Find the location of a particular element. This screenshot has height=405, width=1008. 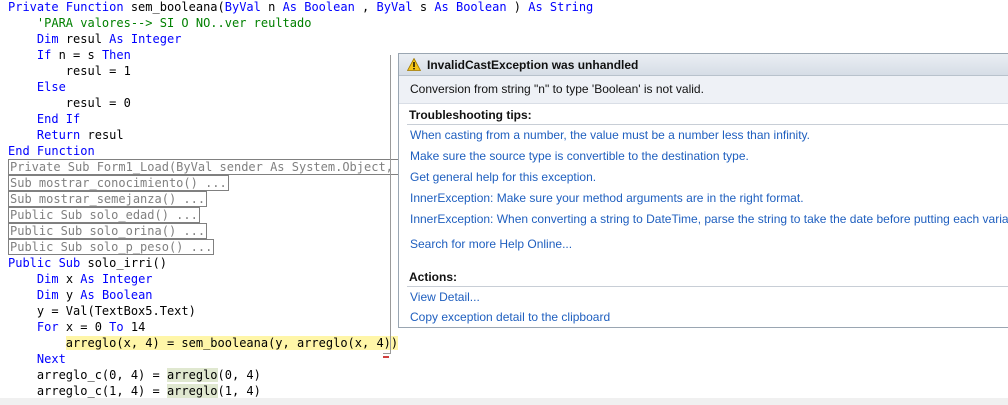

code-keyword: Public Sub is located at coordinates (48, 263).